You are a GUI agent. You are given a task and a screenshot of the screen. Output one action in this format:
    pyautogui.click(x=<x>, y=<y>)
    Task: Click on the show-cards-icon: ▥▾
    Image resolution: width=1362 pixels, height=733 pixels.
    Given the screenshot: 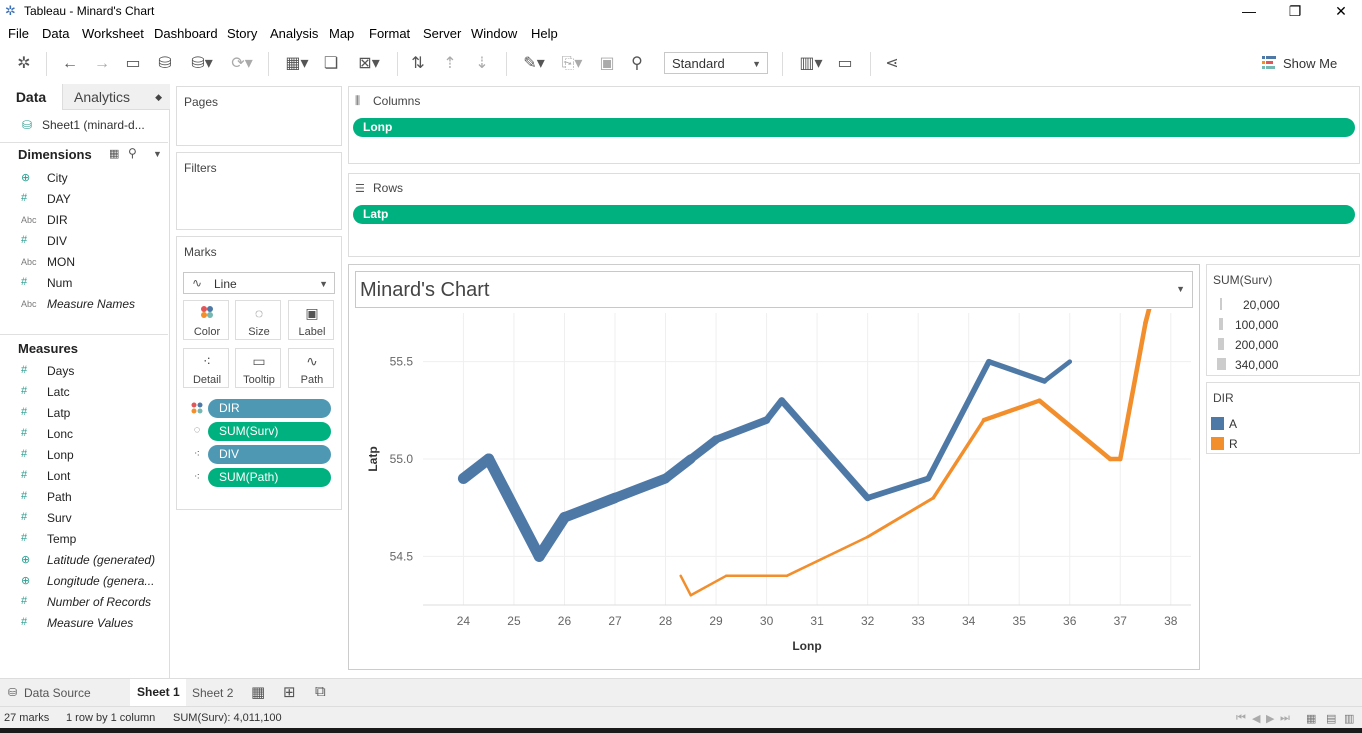 What is the action you would take?
    pyautogui.click(x=811, y=64)
    